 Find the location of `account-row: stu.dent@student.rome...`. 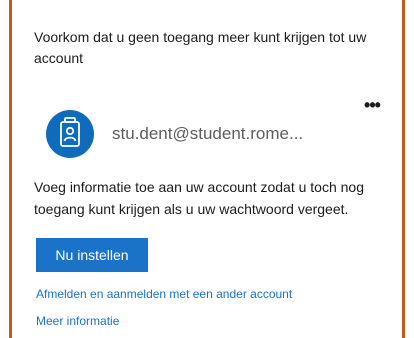

account-row: stu.dent@student.rome... is located at coordinates (209, 134).